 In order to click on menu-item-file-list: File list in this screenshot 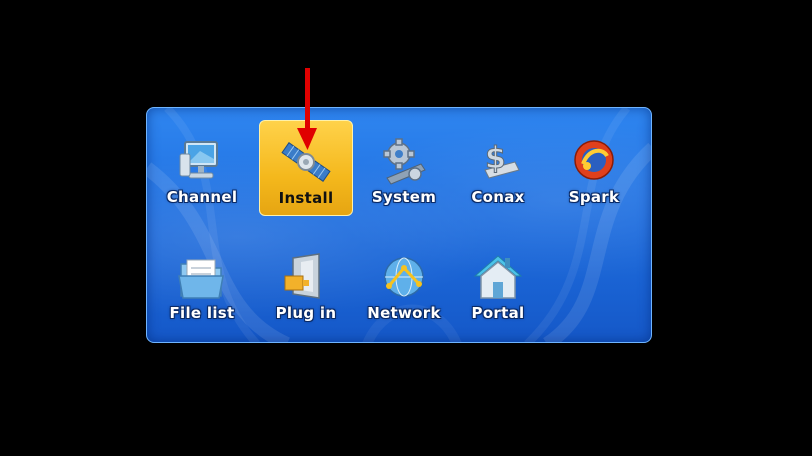, I will do `click(202, 284)`.